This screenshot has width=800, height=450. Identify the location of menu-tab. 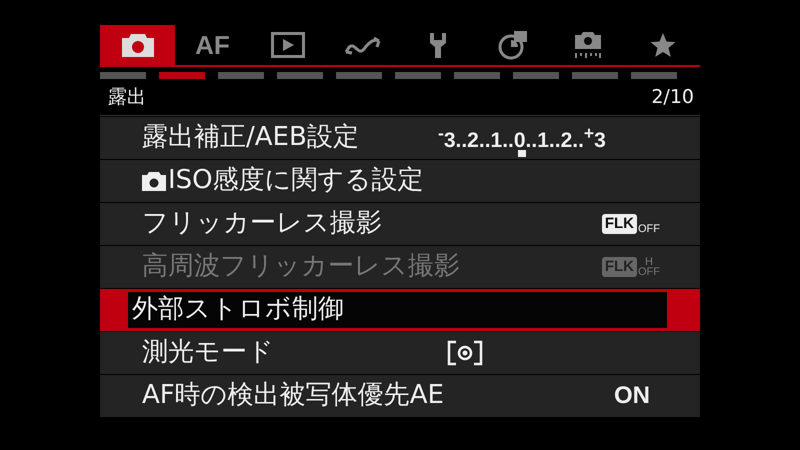
(137, 45).